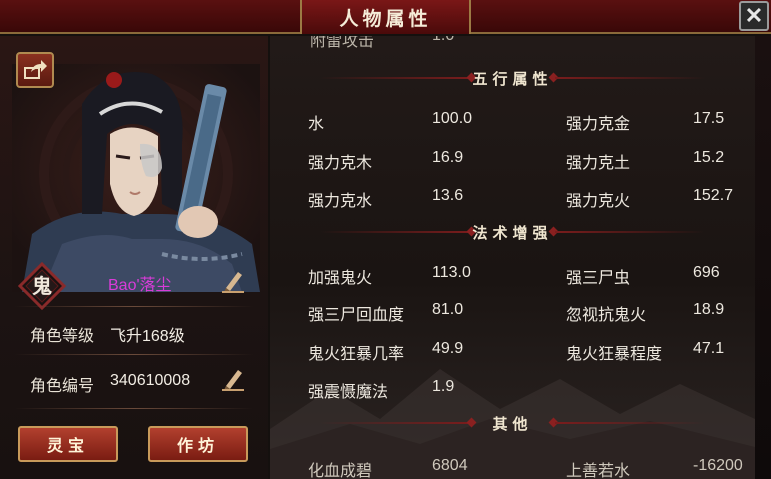 The width and height of the screenshot is (771, 479). I want to click on id-value: 340610008, so click(150, 380).